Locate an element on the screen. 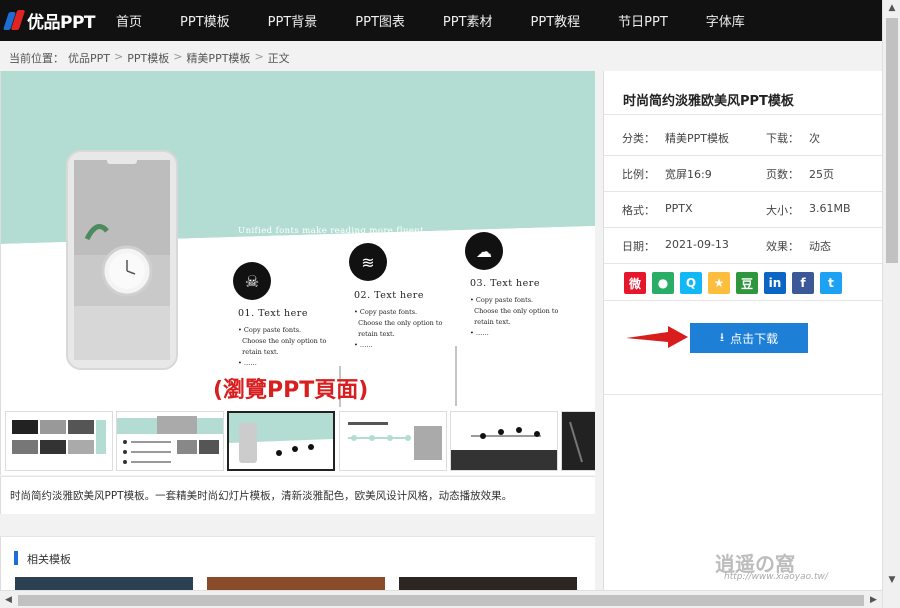  download-button: ⭳ 点击下载 is located at coordinates (749, 338).